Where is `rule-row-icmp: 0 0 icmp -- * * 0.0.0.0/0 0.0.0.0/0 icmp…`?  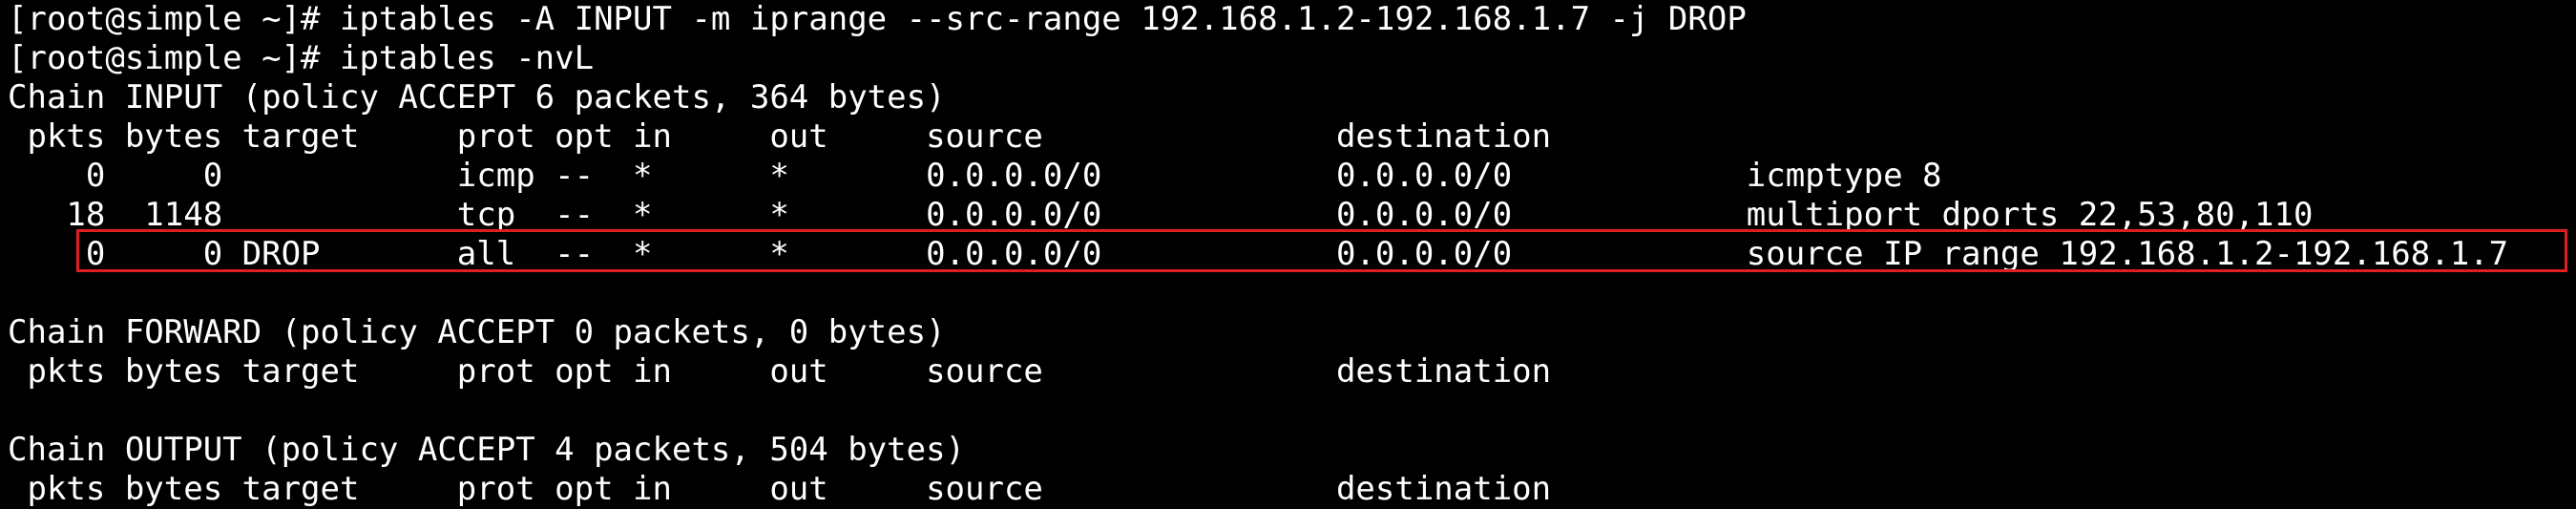
rule-row-icmp: 0 0 icmp -- * * 0.0.0.0/0 0.0.0.0/0 icmp… is located at coordinates (975, 176).